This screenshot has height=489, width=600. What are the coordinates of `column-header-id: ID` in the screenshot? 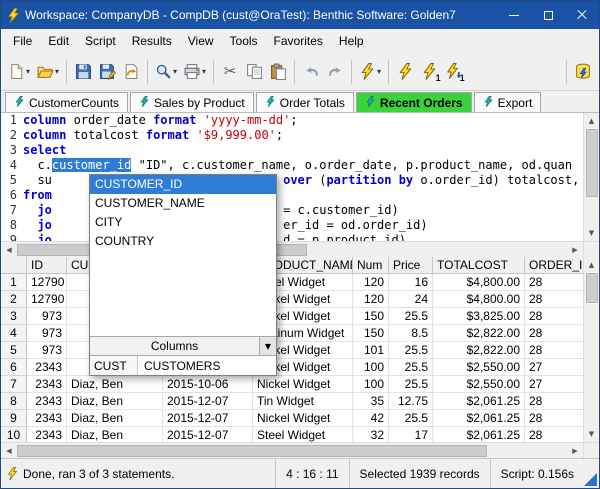 It's located at (47, 265).